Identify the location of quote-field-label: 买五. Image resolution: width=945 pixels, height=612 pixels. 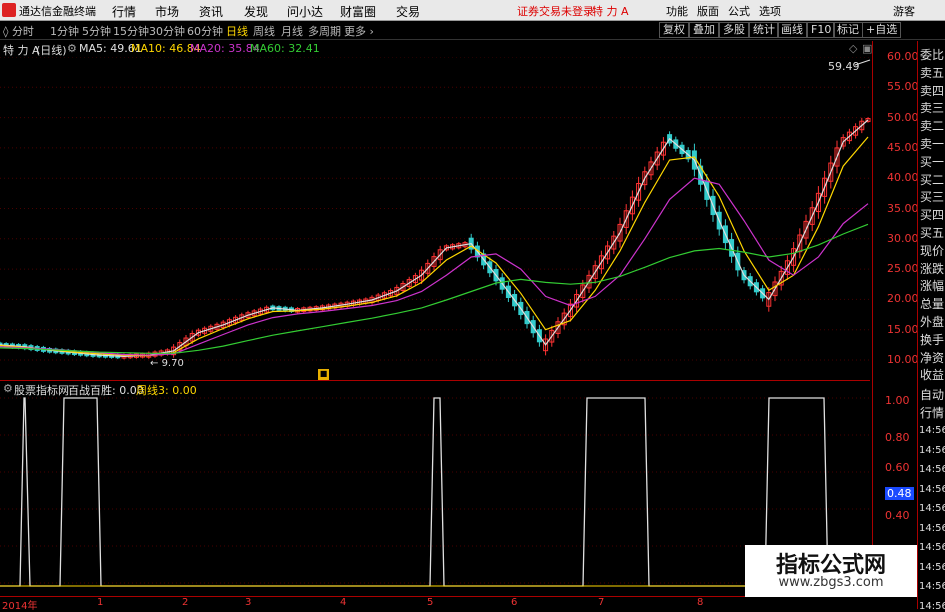
(932, 232).